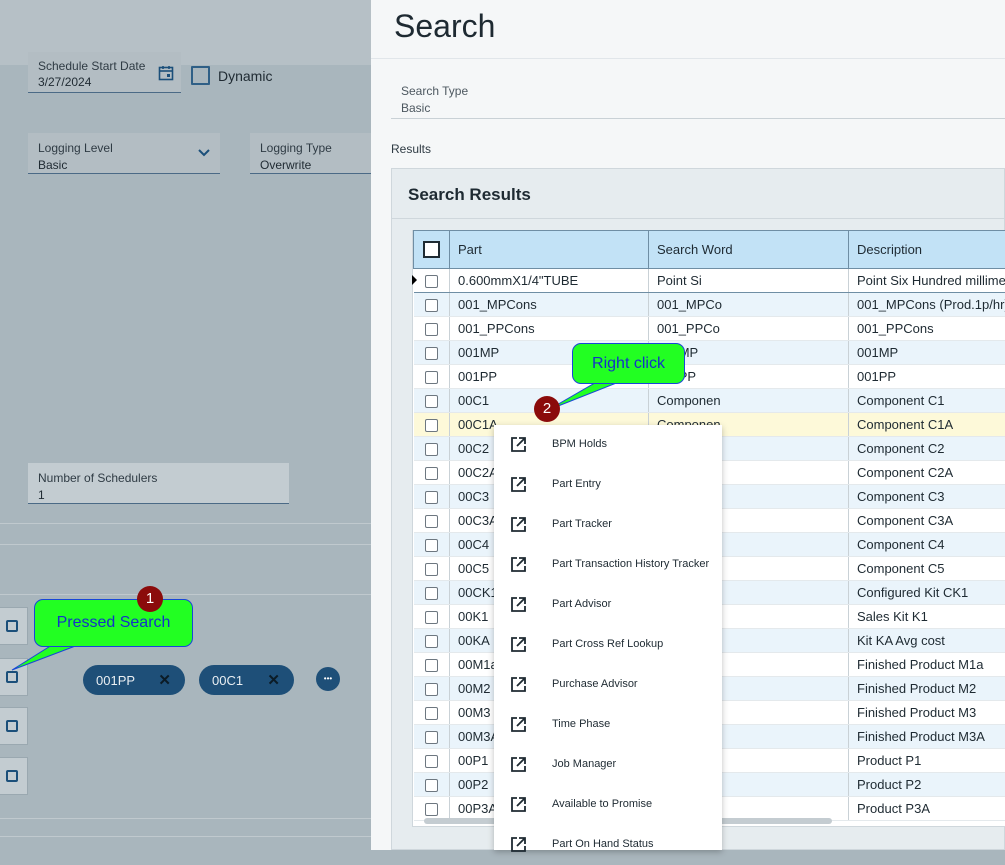 Image resolution: width=1005 pixels, height=865 pixels. I want to click on cell-description: Configured Kit CK1, so click(927, 593).